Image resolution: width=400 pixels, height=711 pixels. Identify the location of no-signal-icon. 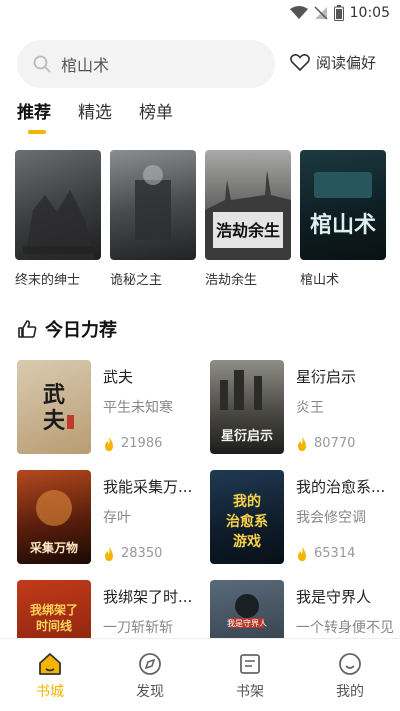
(321, 13).